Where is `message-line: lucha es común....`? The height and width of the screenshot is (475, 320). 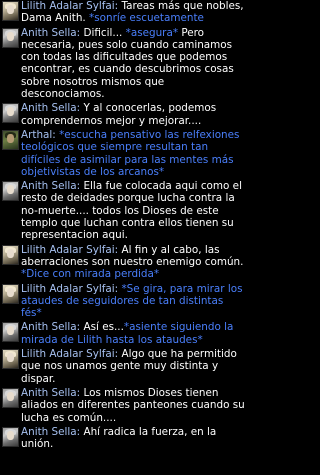 message-line: lucha es común.... is located at coordinates (150, 418).